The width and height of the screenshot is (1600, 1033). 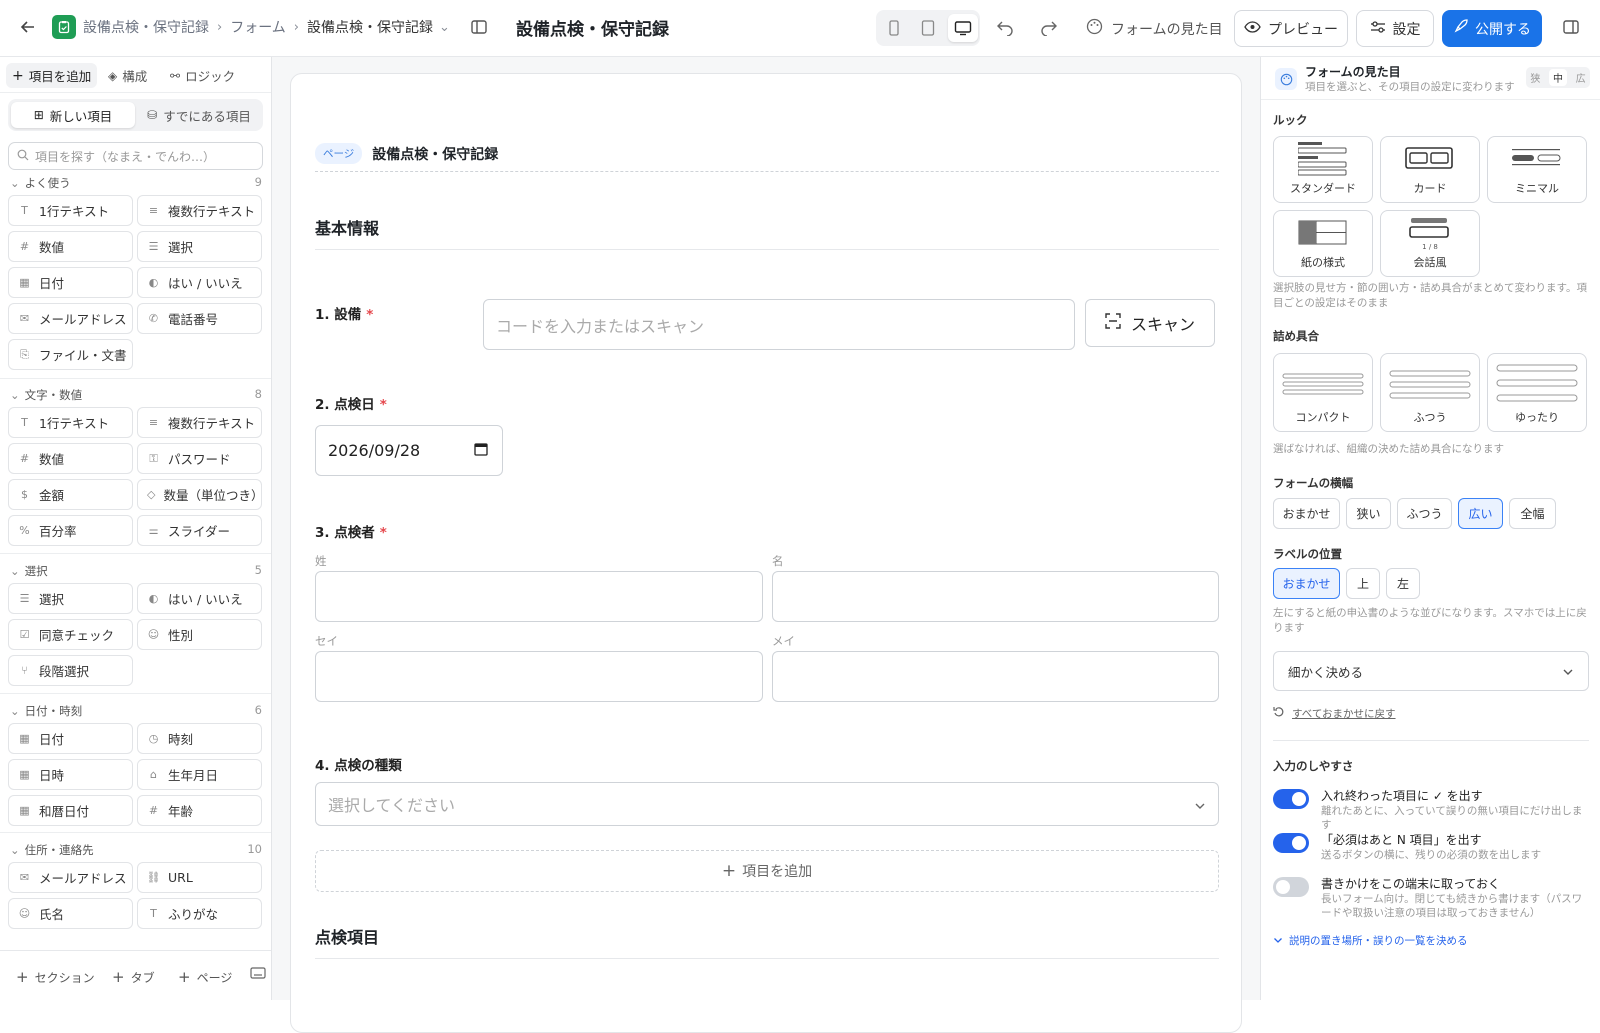 What do you see at coordinates (592, 27) in the screenshot?
I see `form-title: 設備点検・保守記録` at bounding box center [592, 27].